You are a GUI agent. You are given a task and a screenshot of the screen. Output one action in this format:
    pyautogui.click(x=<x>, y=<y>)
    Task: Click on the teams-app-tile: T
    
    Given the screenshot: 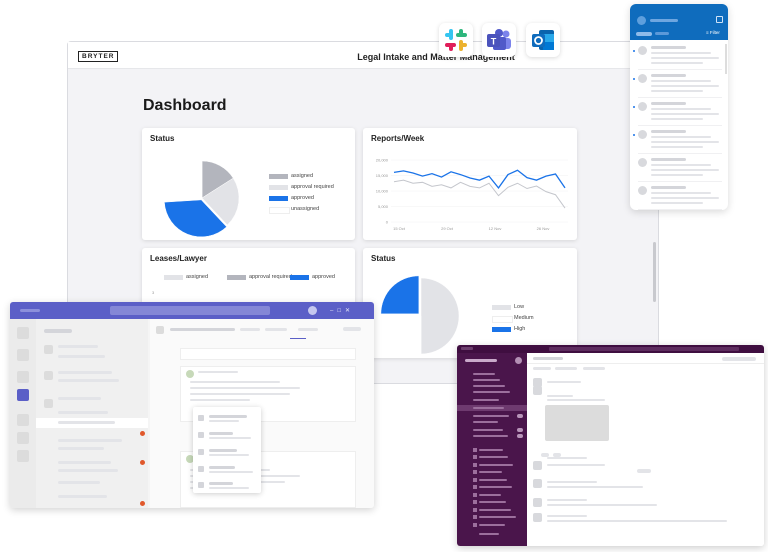 What is the action you would take?
    pyautogui.click(x=499, y=40)
    